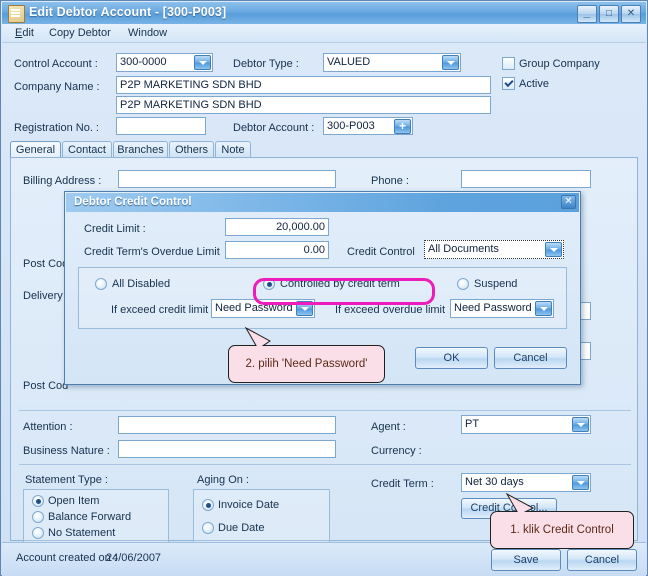 The image size is (648, 576). What do you see at coordinates (87, 149) in the screenshot?
I see `tab-contact: Contact` at bounding box center [87, 149].